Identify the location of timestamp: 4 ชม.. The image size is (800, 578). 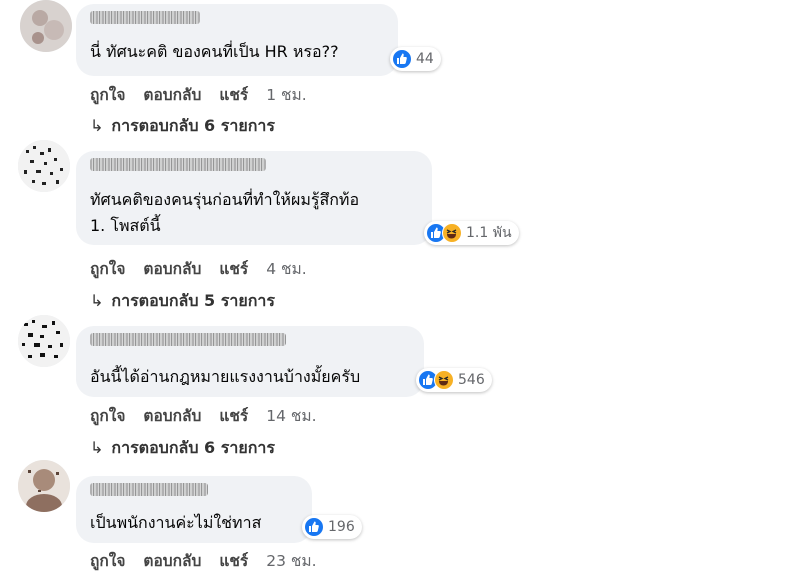
(286, 269).